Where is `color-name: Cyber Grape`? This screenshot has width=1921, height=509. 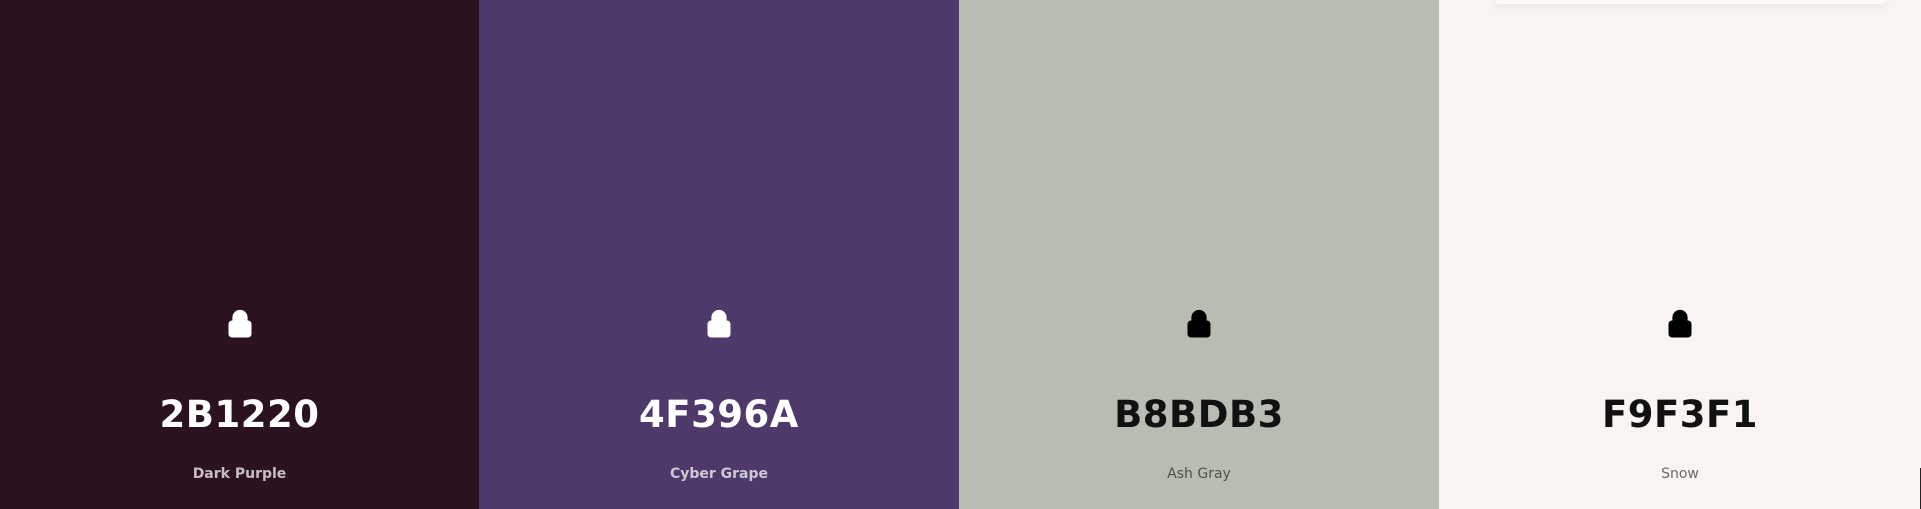 color-name: Cyber Grape is located at coordinates (719, 474).